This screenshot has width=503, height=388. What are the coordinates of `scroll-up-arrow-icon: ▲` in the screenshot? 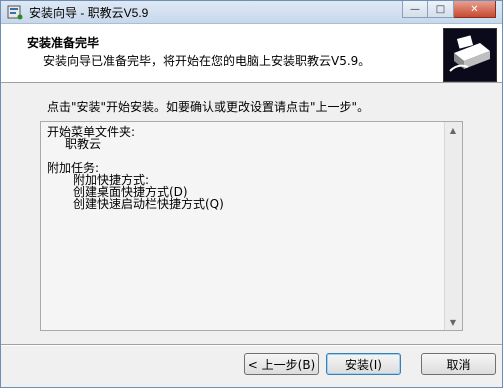 It's located at (453, 130).